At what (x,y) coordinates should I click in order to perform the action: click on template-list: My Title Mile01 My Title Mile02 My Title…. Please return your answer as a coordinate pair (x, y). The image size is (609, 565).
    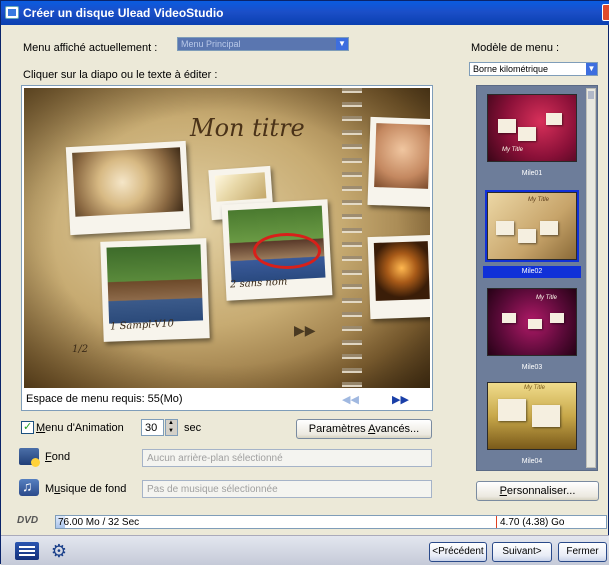
    Looking at the image, I should click on (532, 278).